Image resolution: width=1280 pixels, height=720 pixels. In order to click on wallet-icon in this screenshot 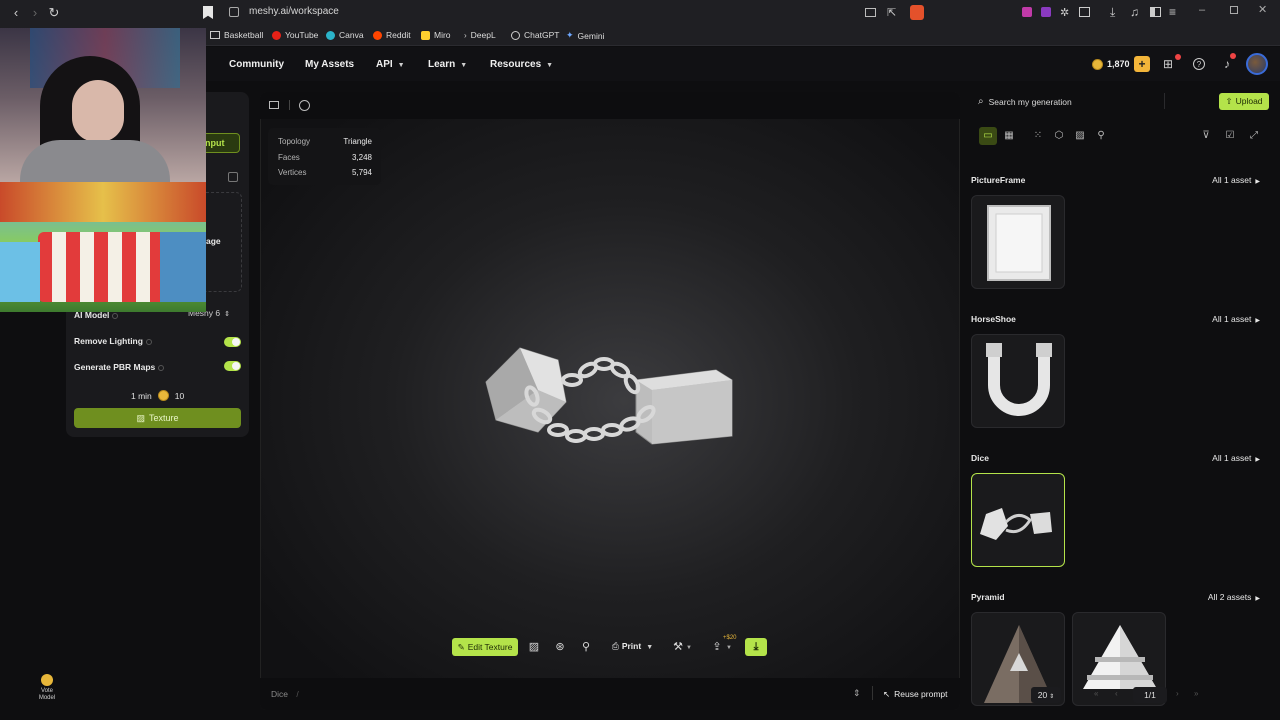, I will do `click(1084, 12)`.